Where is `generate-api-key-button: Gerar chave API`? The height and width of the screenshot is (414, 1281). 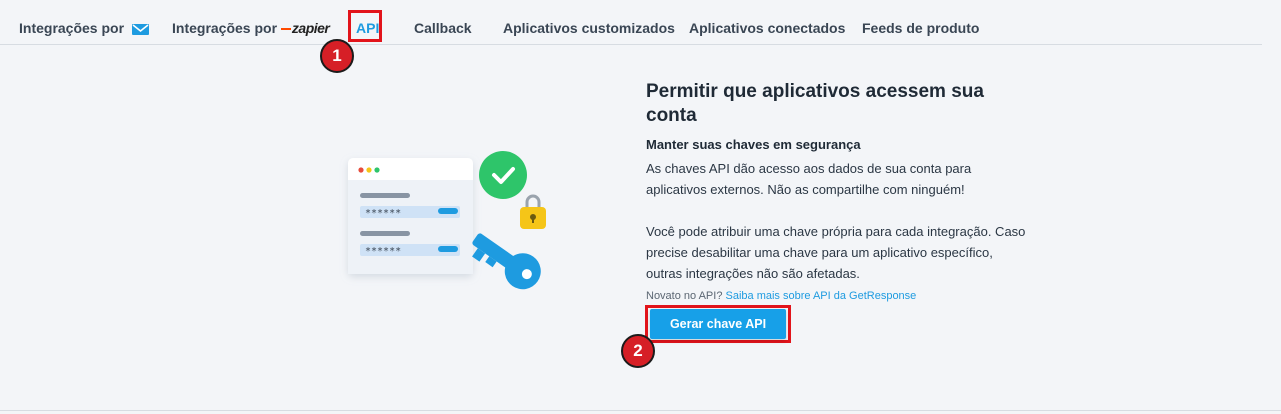
generate-api-key-button: Gerar chave API is located at coordinates (718, 324).